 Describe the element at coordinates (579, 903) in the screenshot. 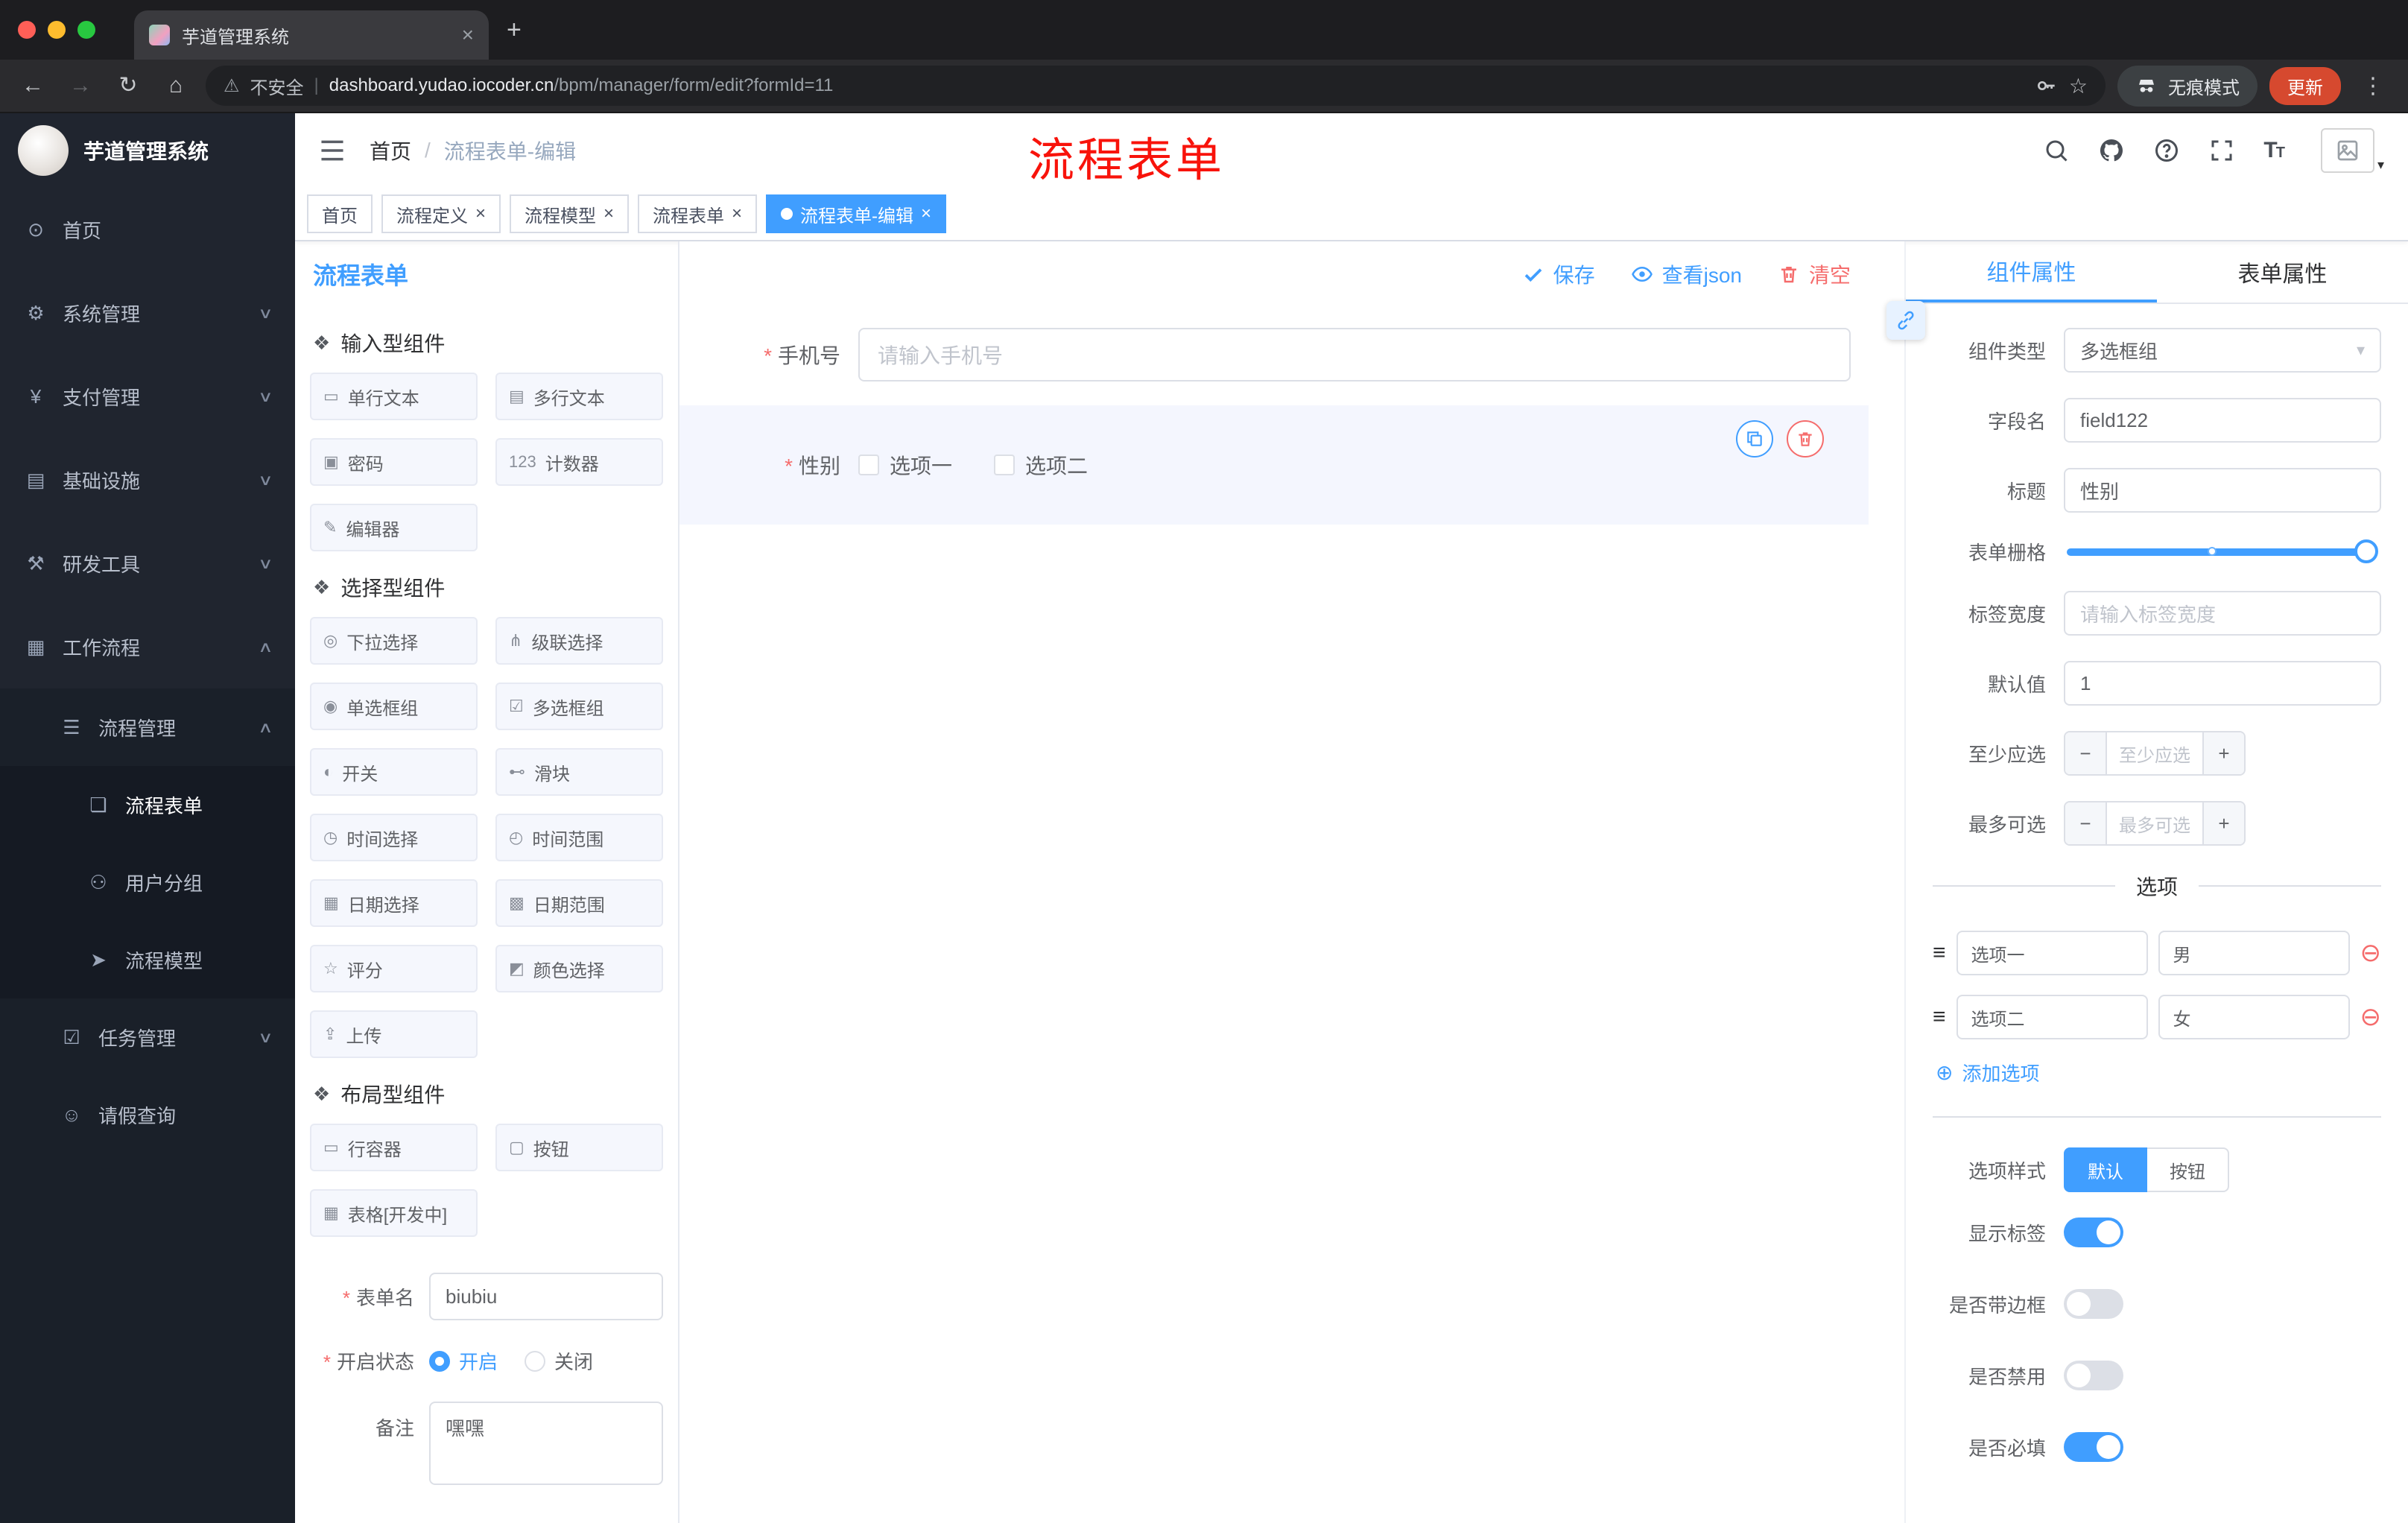

I see `palette-item-date-range: ▩ 日期范围` at that location.